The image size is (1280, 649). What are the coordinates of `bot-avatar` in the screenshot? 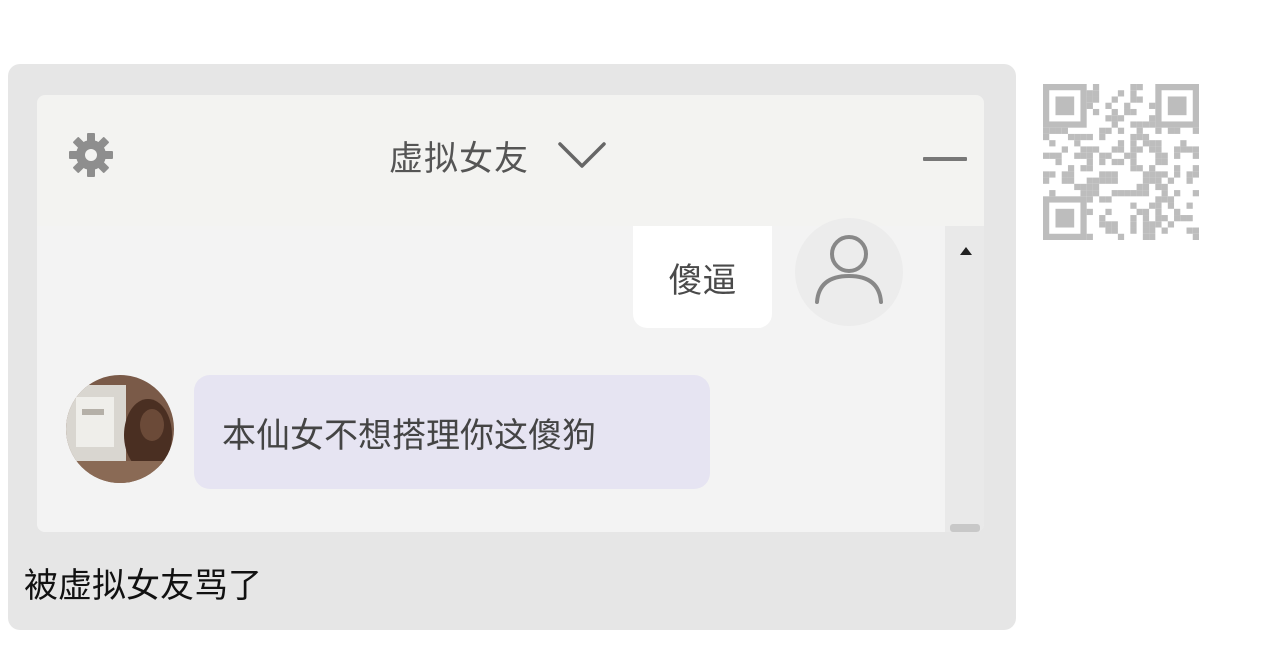 It's located at (120, 429).